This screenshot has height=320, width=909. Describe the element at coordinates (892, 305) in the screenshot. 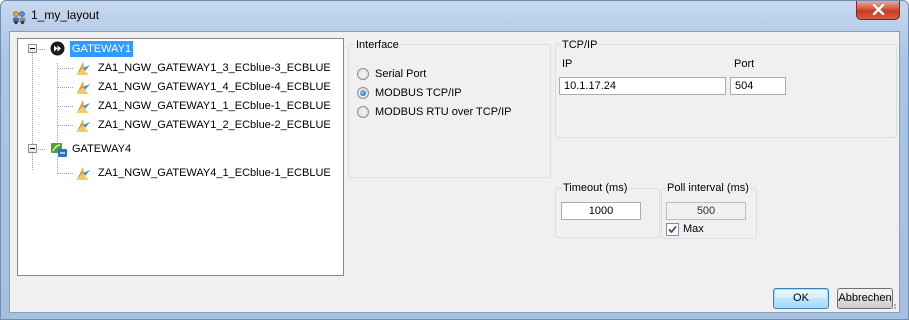

I see `resize-grip-icon` at that location.